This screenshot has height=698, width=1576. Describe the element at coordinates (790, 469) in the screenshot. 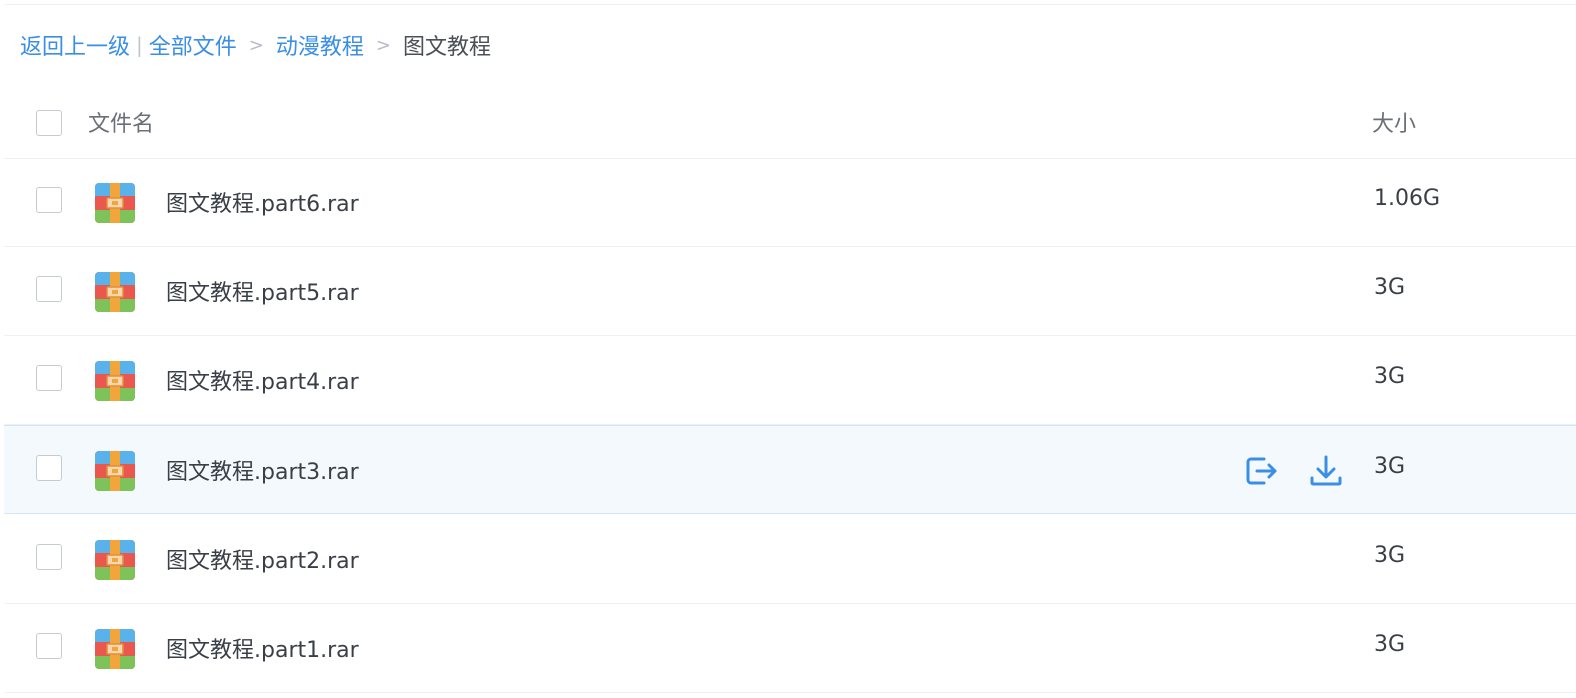

I see `table-row: 图文教程.part3.rar 3G` at that location.